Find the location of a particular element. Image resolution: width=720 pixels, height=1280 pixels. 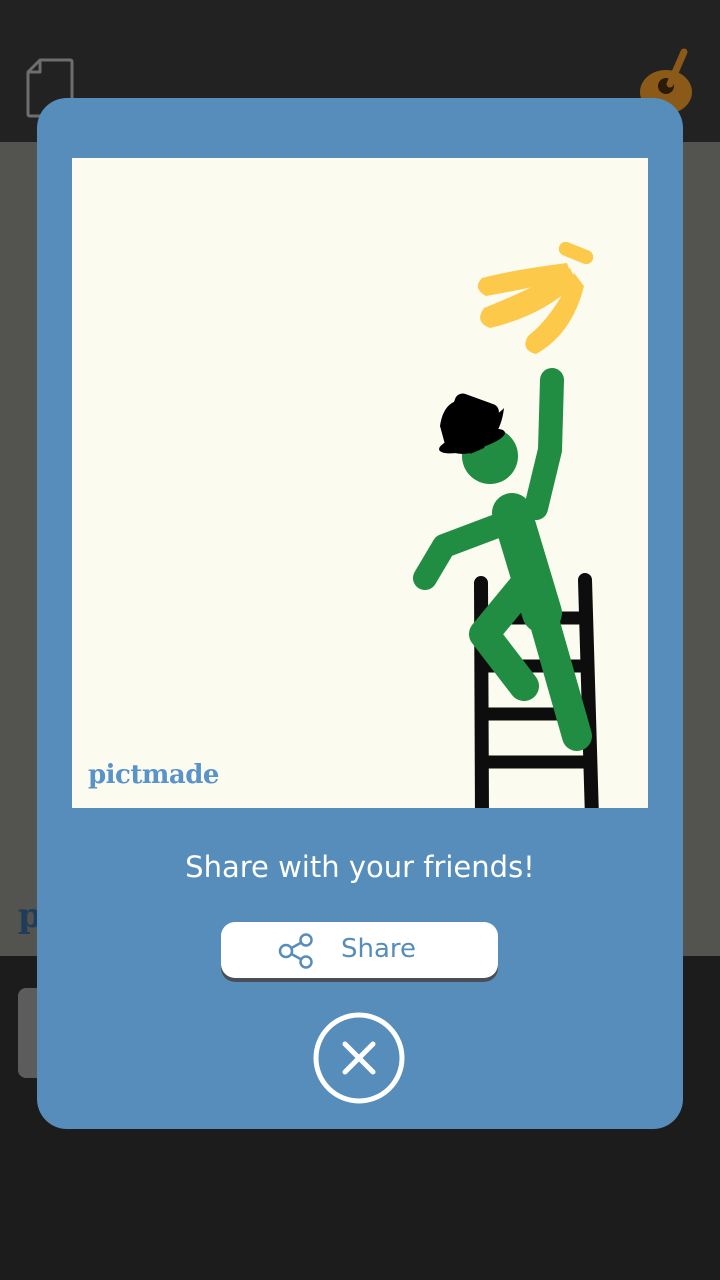

climbing-figure-illustration is located at coordinates (506, 524).